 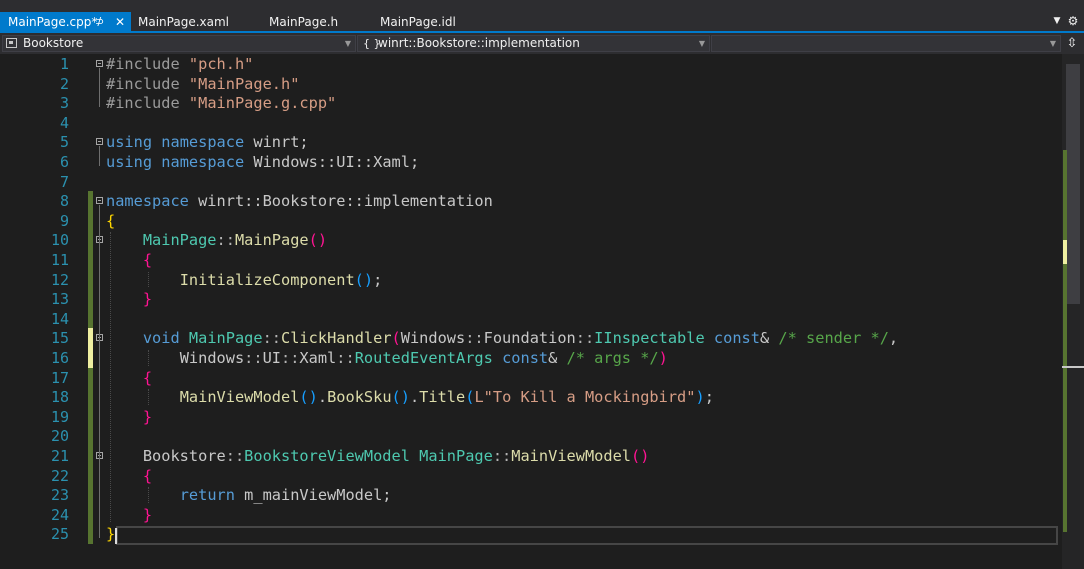 I want to click on project-dropdown: Bookstore ▼, so click(x=179, y=43).